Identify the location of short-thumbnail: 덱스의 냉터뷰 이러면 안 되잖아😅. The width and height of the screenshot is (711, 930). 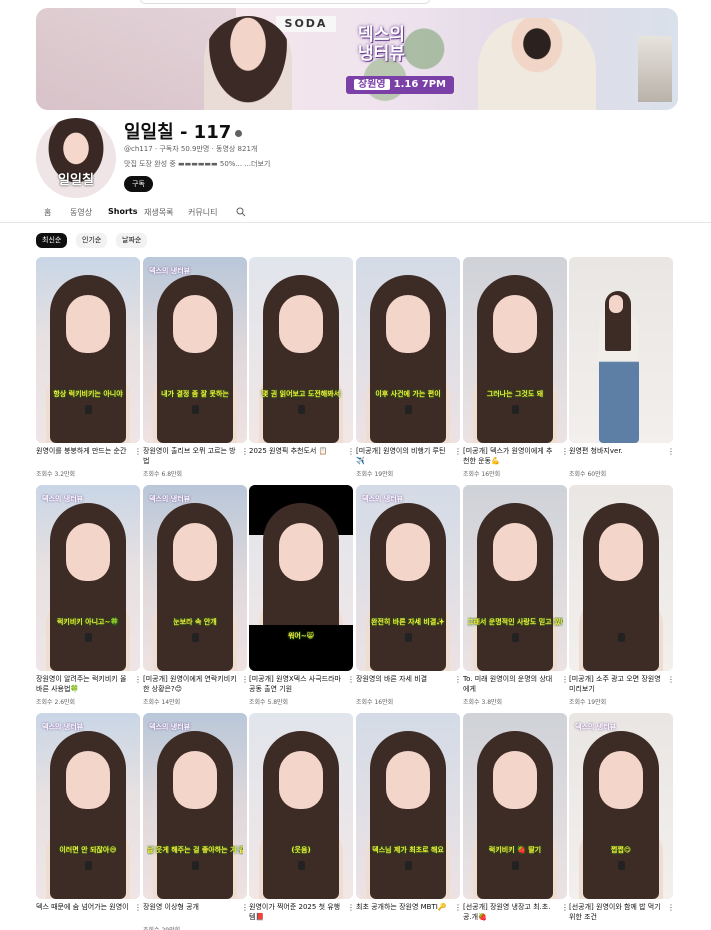
(88, 806).